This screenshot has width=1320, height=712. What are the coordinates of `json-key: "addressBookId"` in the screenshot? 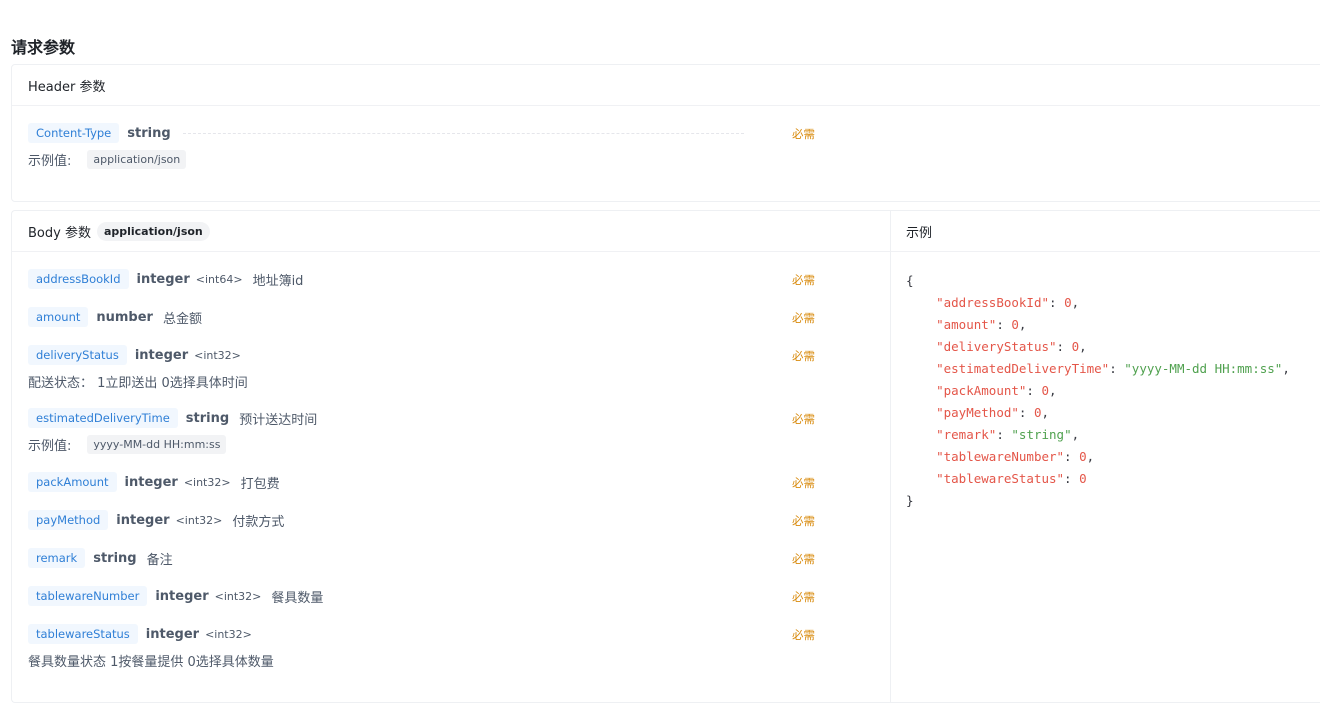 It's located at (992, 302).